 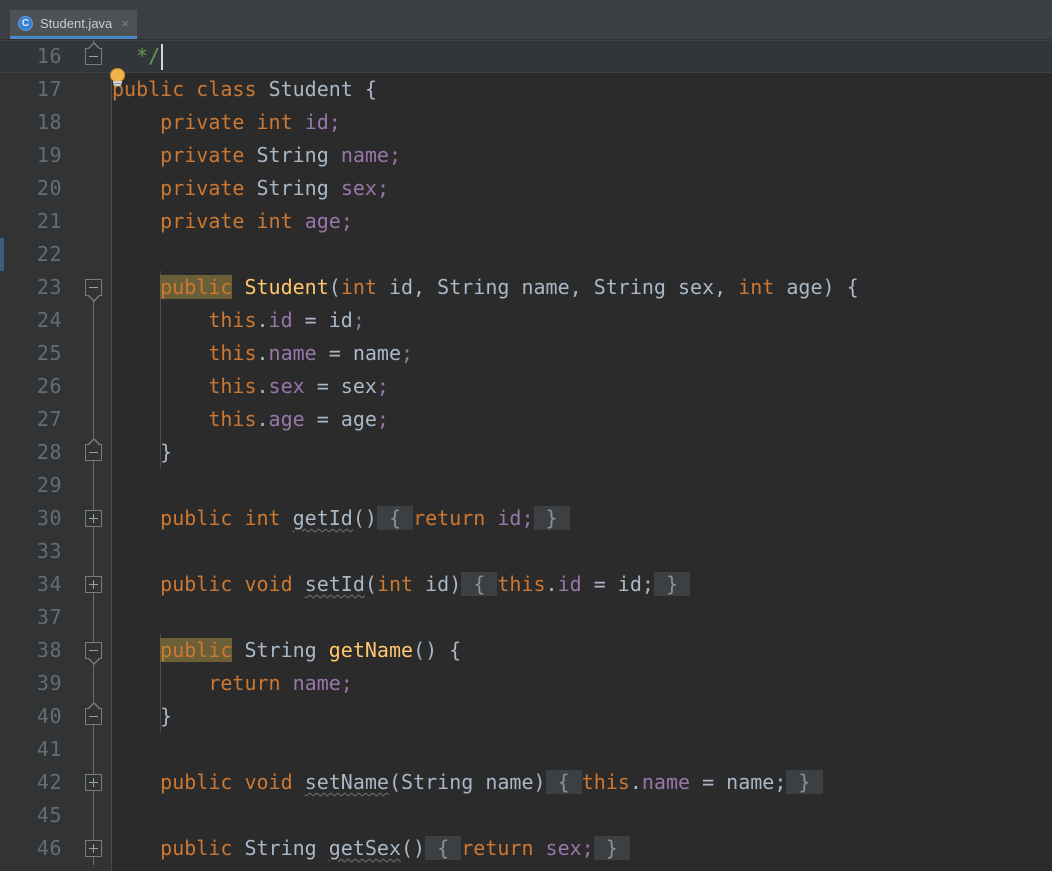 I want to click on line-number: 22, so click(x=49, y=254).